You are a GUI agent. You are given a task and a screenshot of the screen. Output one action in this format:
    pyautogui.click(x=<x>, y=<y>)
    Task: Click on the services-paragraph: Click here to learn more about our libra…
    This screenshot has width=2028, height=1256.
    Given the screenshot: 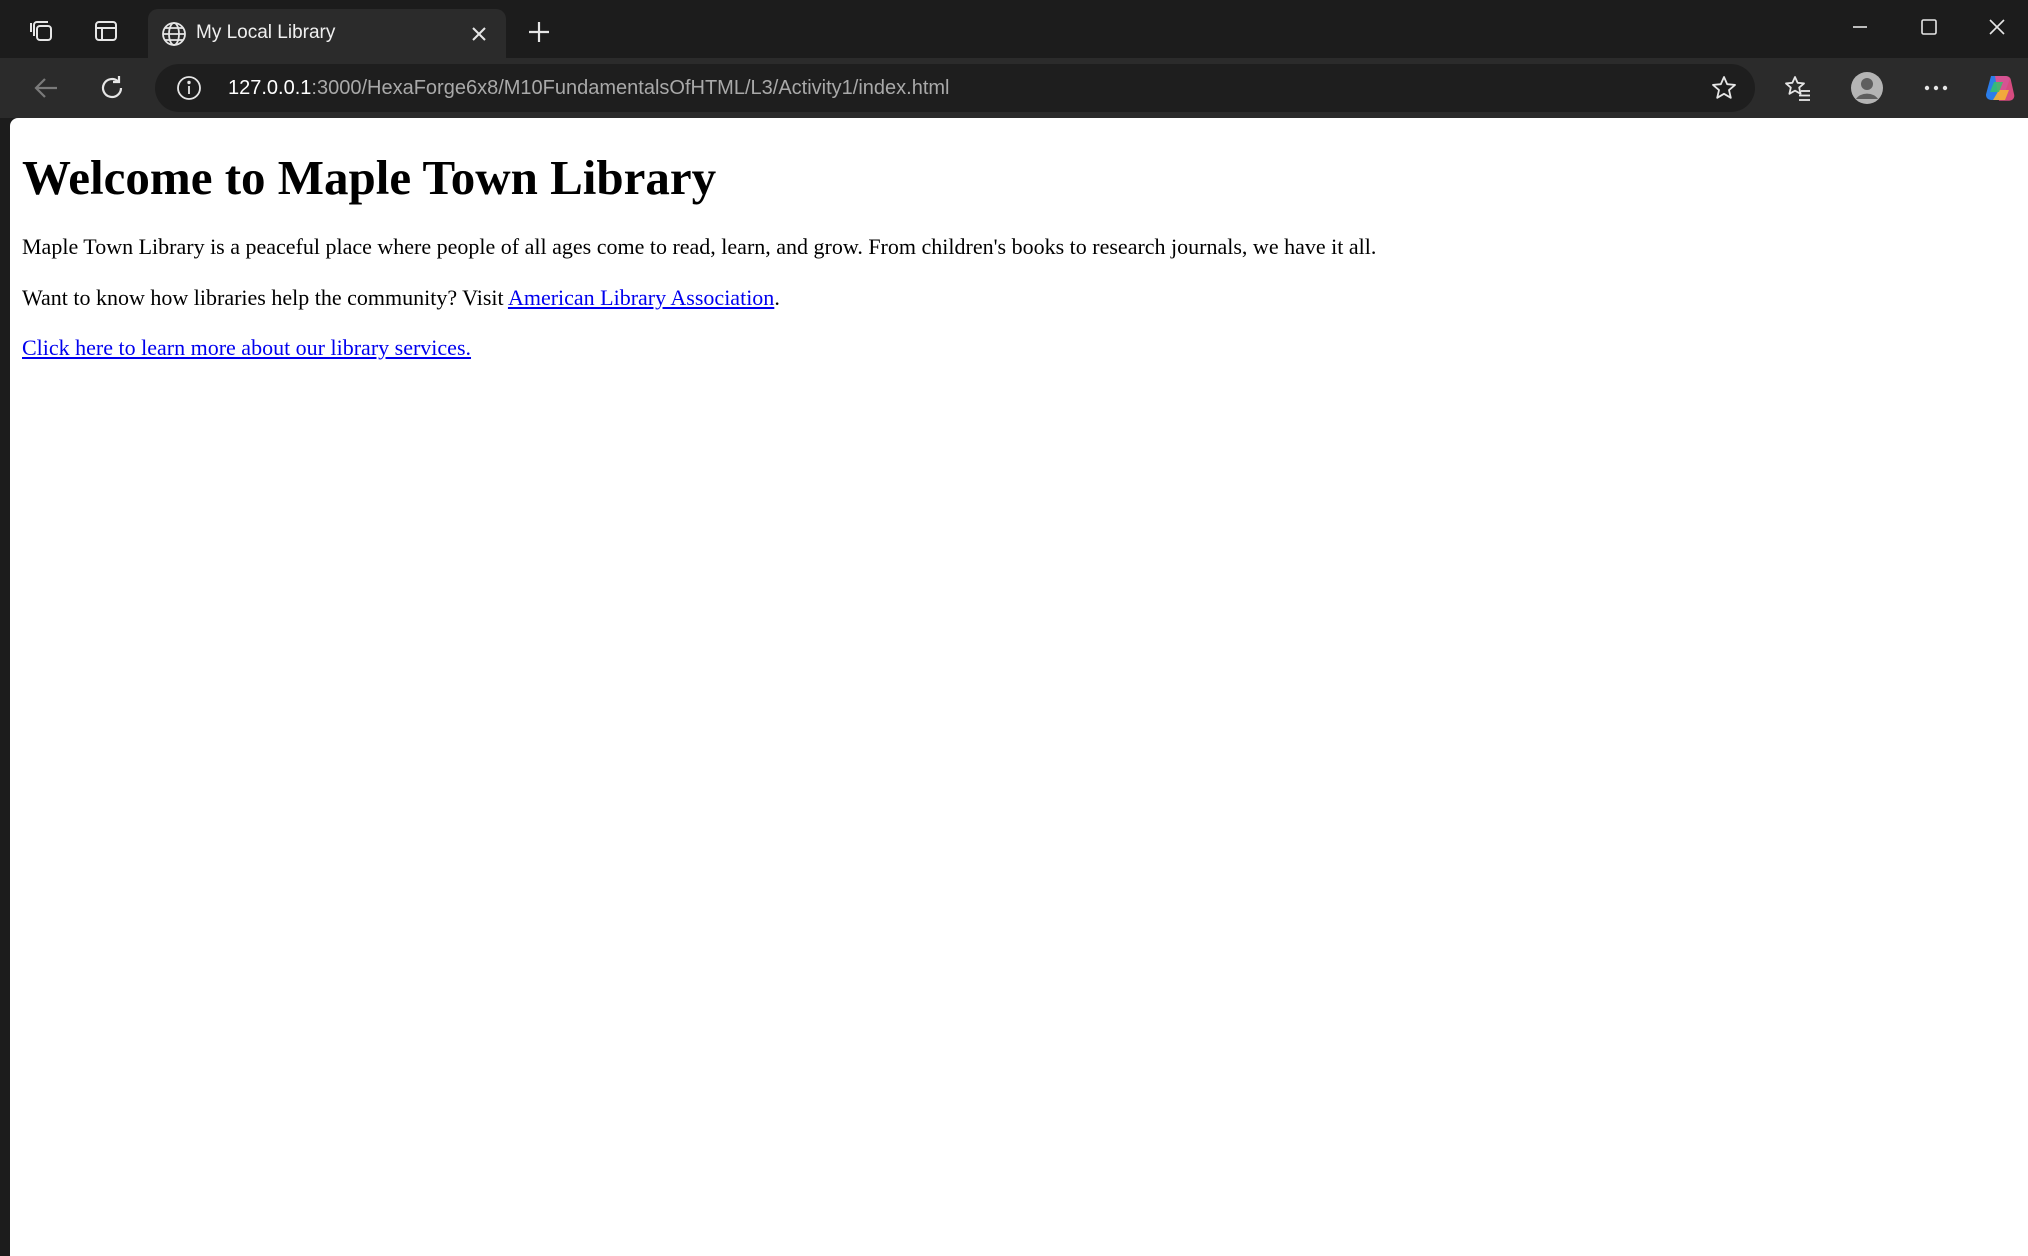 What is the action you would take?
    pyautogui.click(x=699, y=348)
    